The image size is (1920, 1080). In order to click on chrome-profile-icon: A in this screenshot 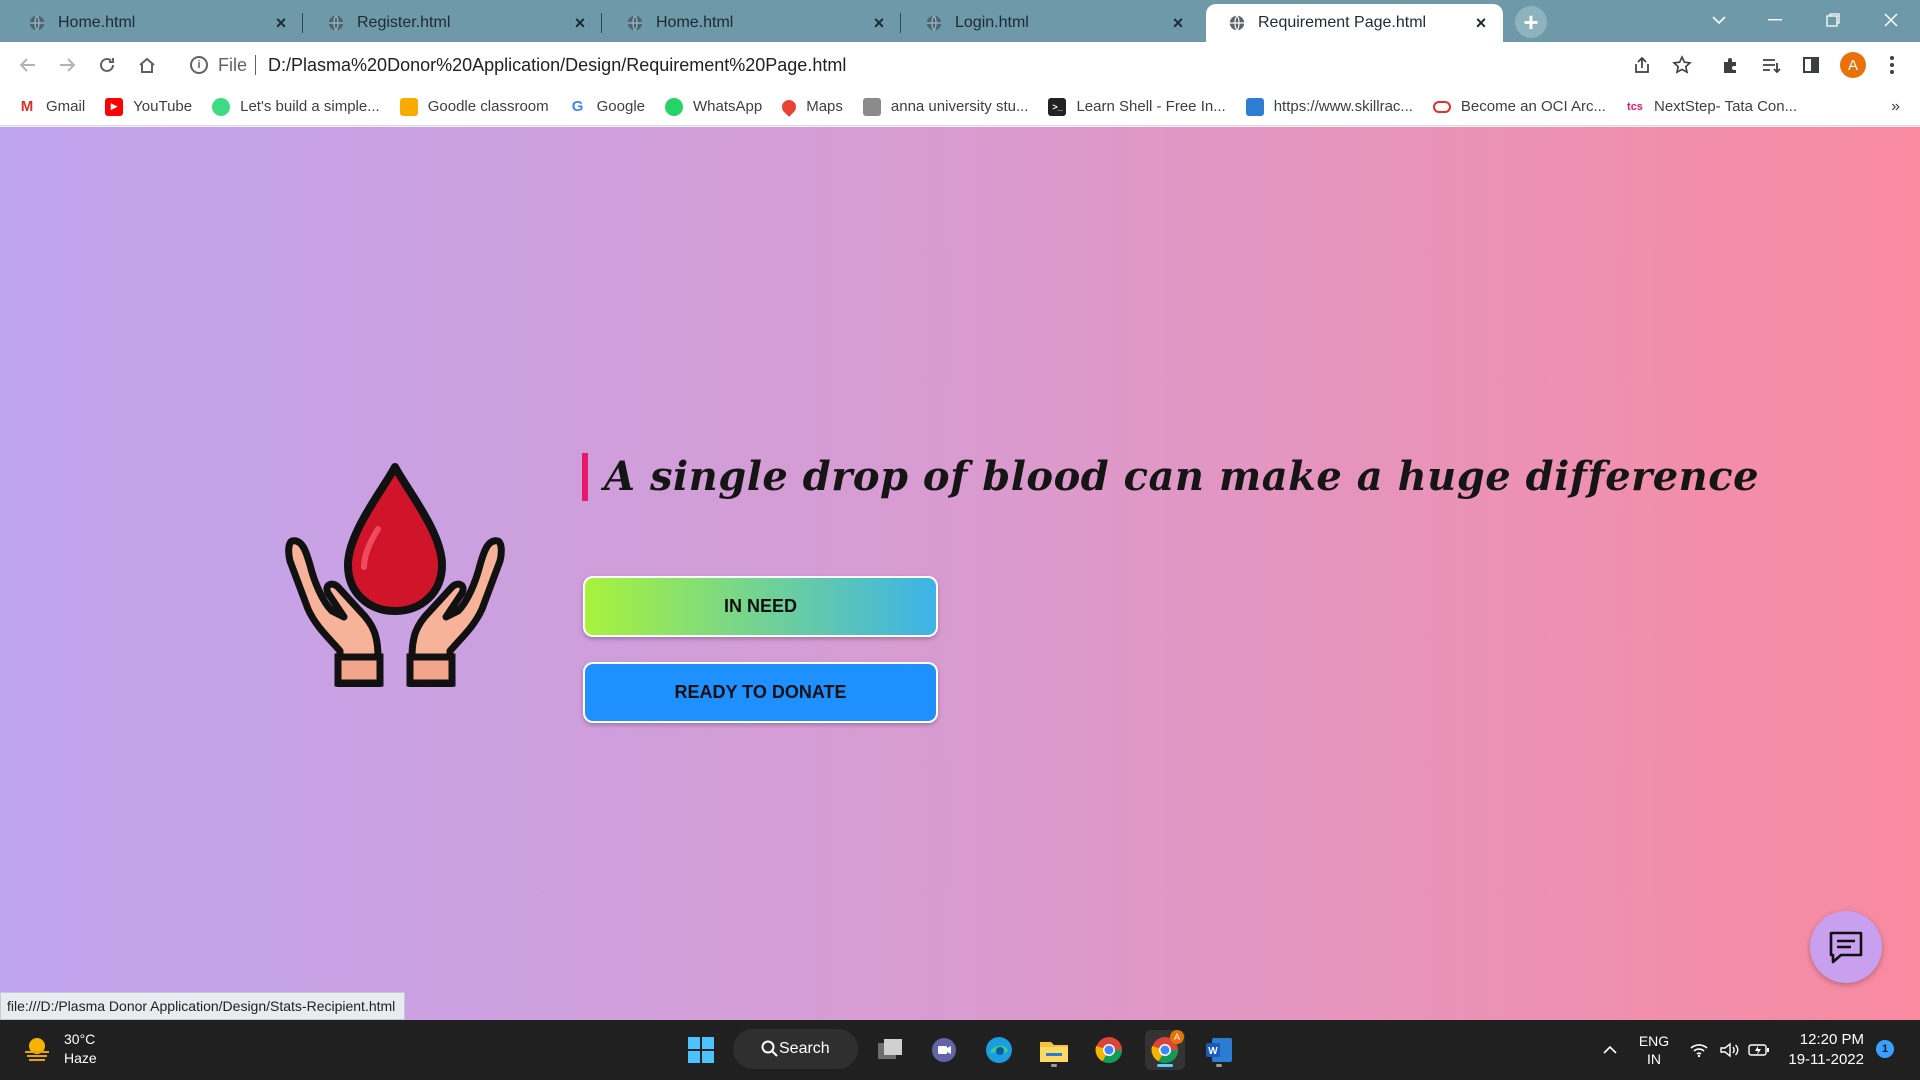, I will do `click(1165, 1050)`.